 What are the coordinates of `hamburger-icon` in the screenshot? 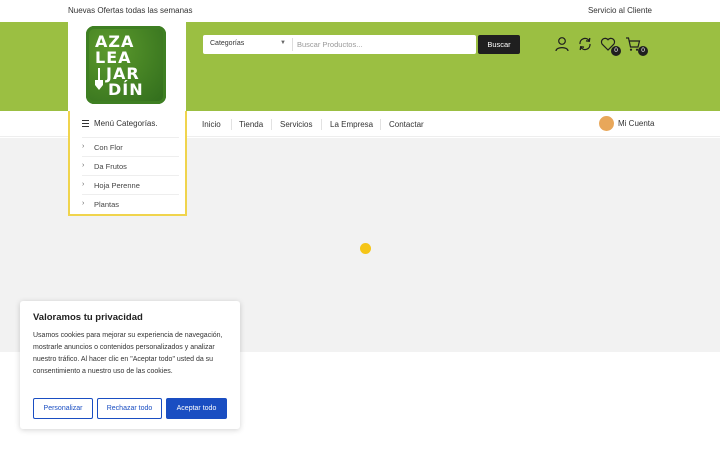 It's located at (85, 123).